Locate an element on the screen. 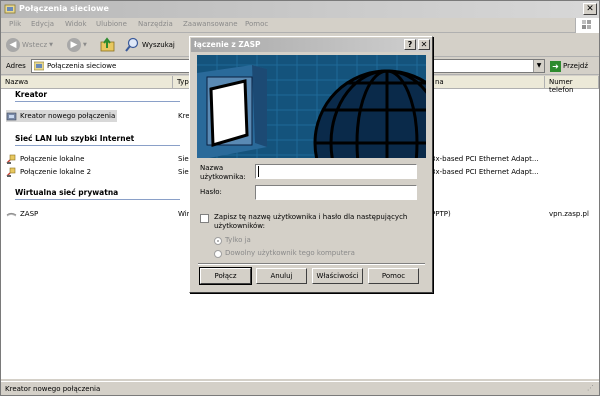 Image resolution: width=600 pixels, height=396 pixels. item-type: Kre is located at coordinates (184, 116).